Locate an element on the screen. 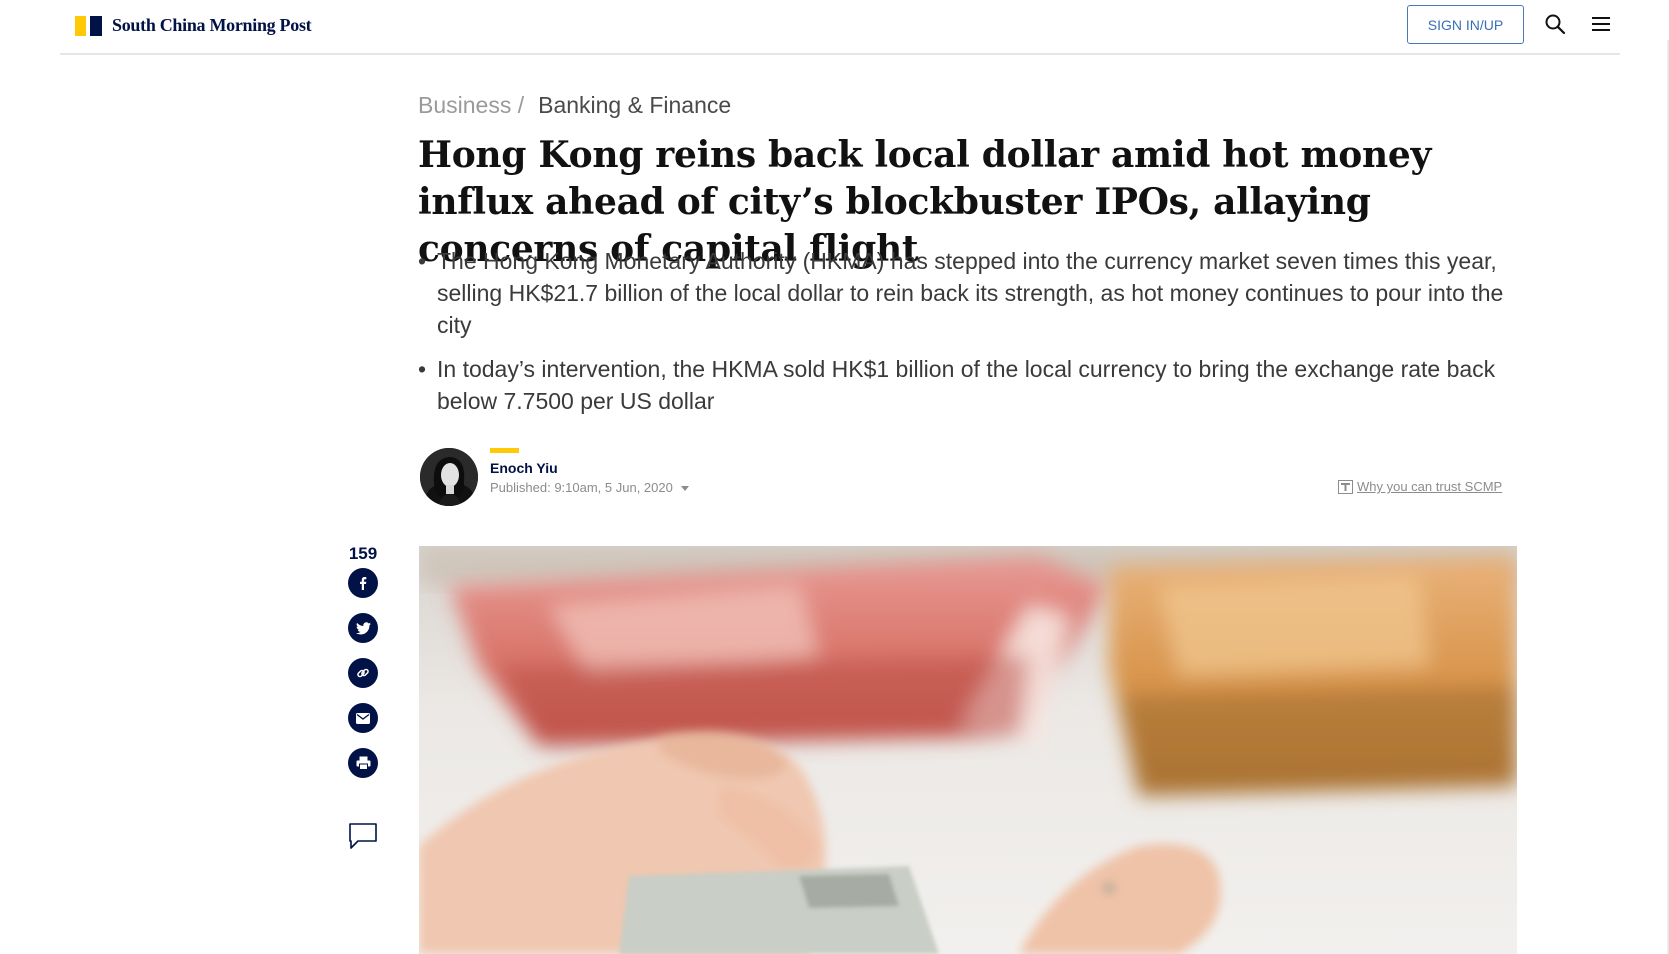 The width and height of the screenshot is (1669, 954). breadcrumb-parent-label: Business is located at coordinates (465, 105).